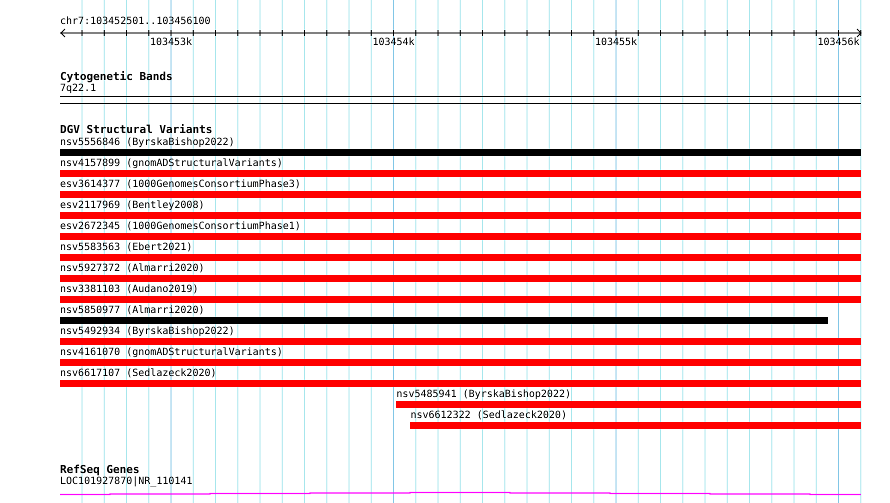 This screenshot has width=890, height=503. What do you see at coordinates (393, 43) in the screenshot?
I see `tick-label: 103454k` at bounding box center [393, 43].